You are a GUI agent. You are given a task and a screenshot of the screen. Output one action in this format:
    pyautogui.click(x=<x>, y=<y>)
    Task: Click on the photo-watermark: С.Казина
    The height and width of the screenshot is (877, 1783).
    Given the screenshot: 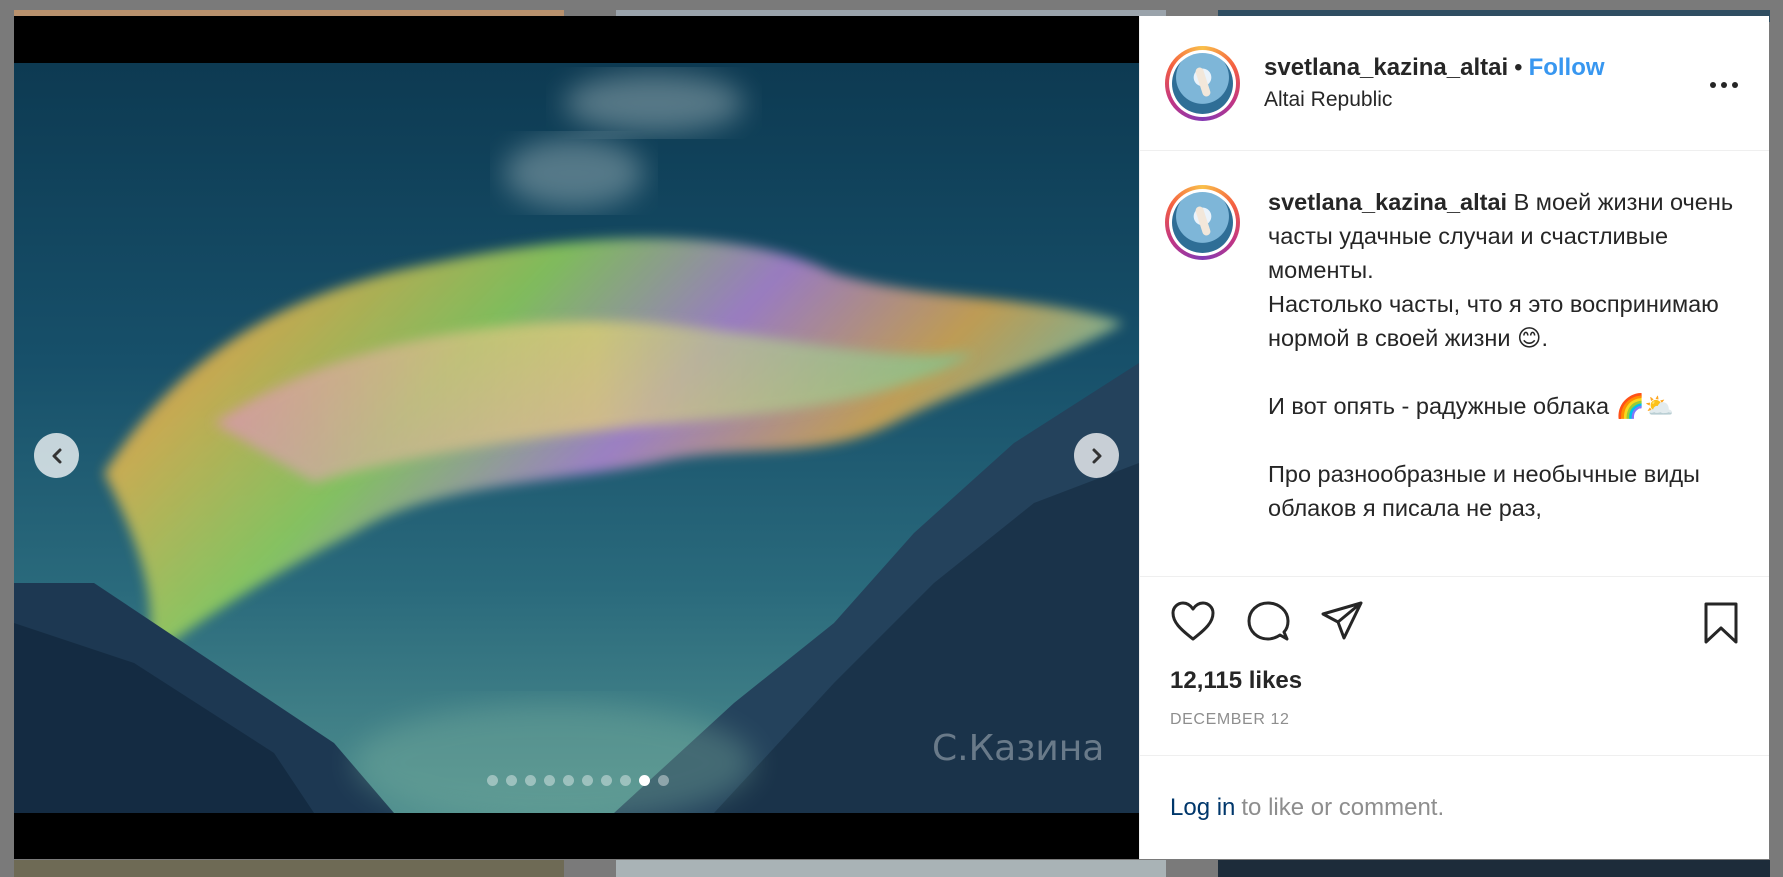 What is the action you would take?
    pyautogui.click(x=1018, y=748)
    